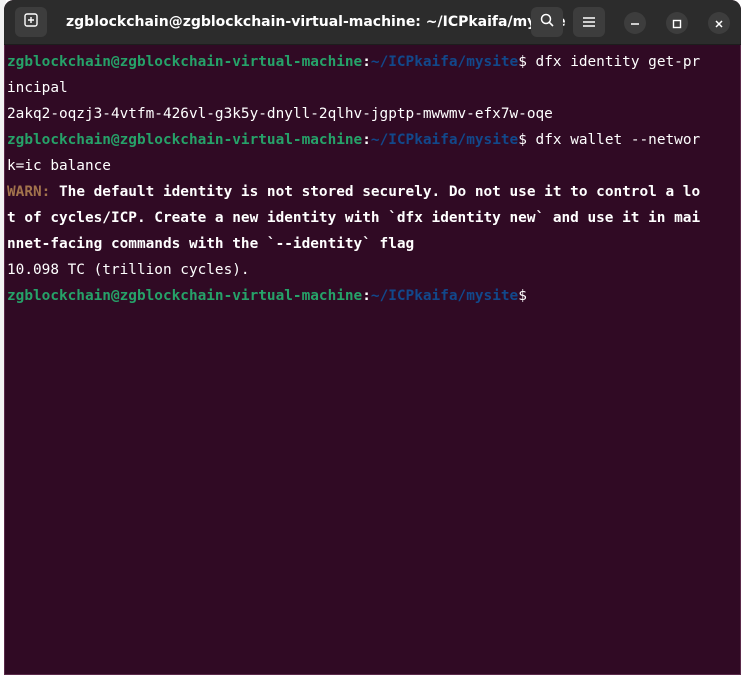  I want to click on maximize-button, so click(677, 23).